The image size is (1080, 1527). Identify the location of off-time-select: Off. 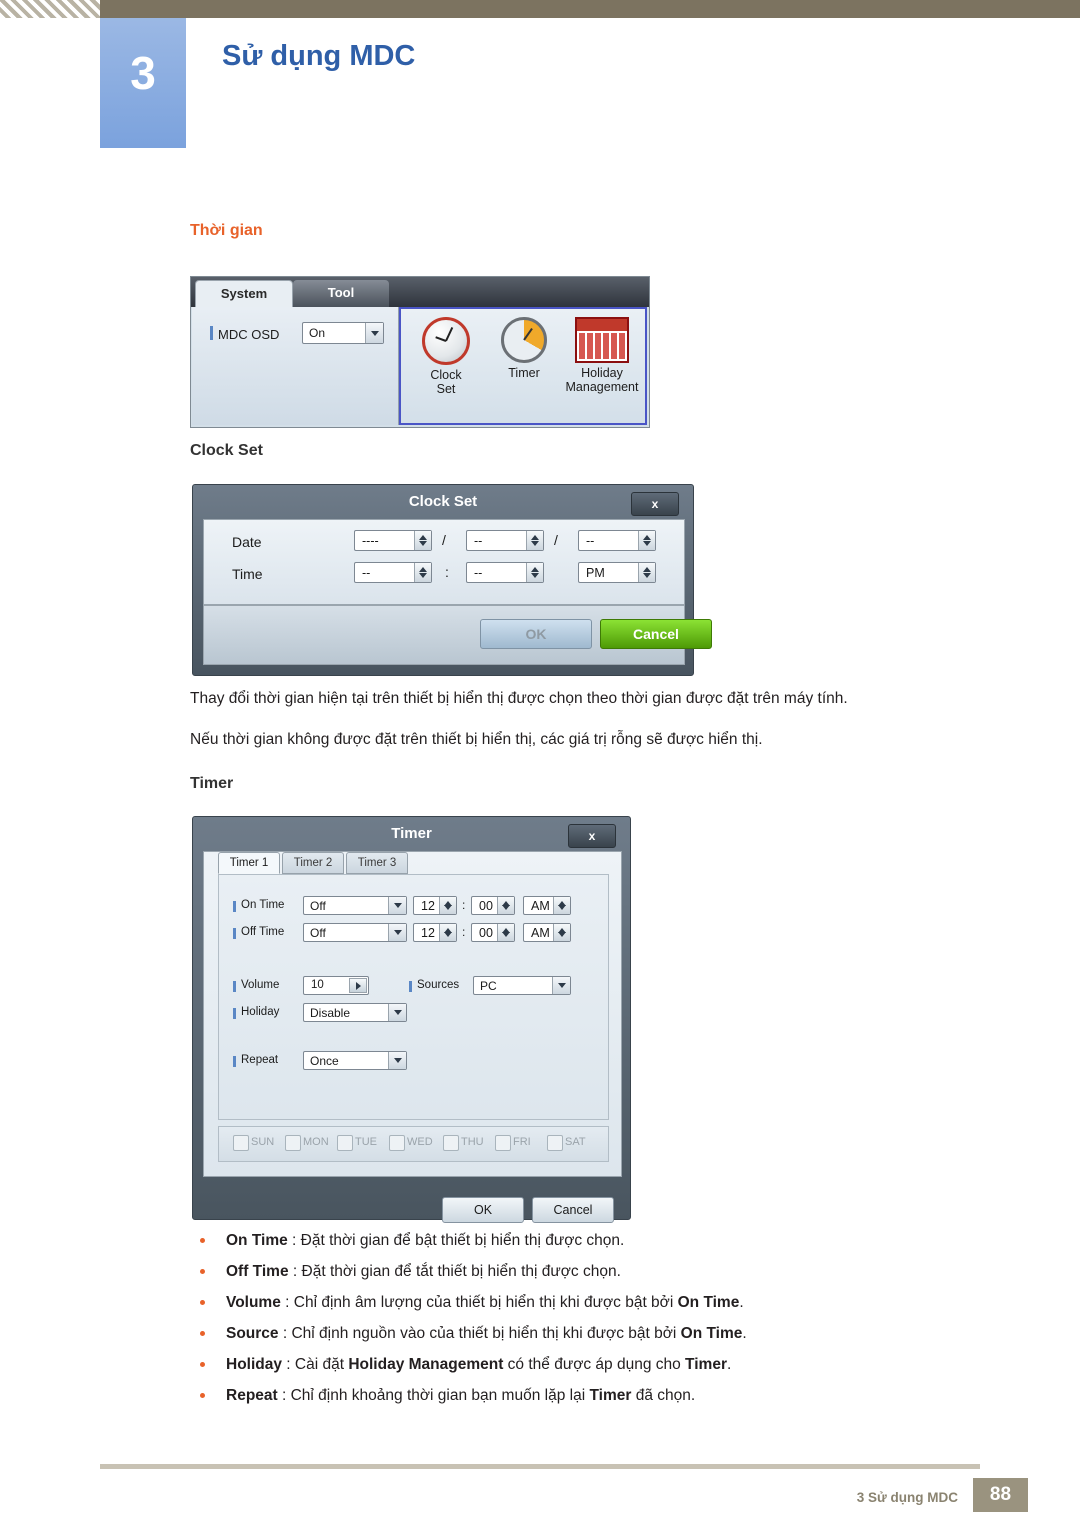
(355, 932).